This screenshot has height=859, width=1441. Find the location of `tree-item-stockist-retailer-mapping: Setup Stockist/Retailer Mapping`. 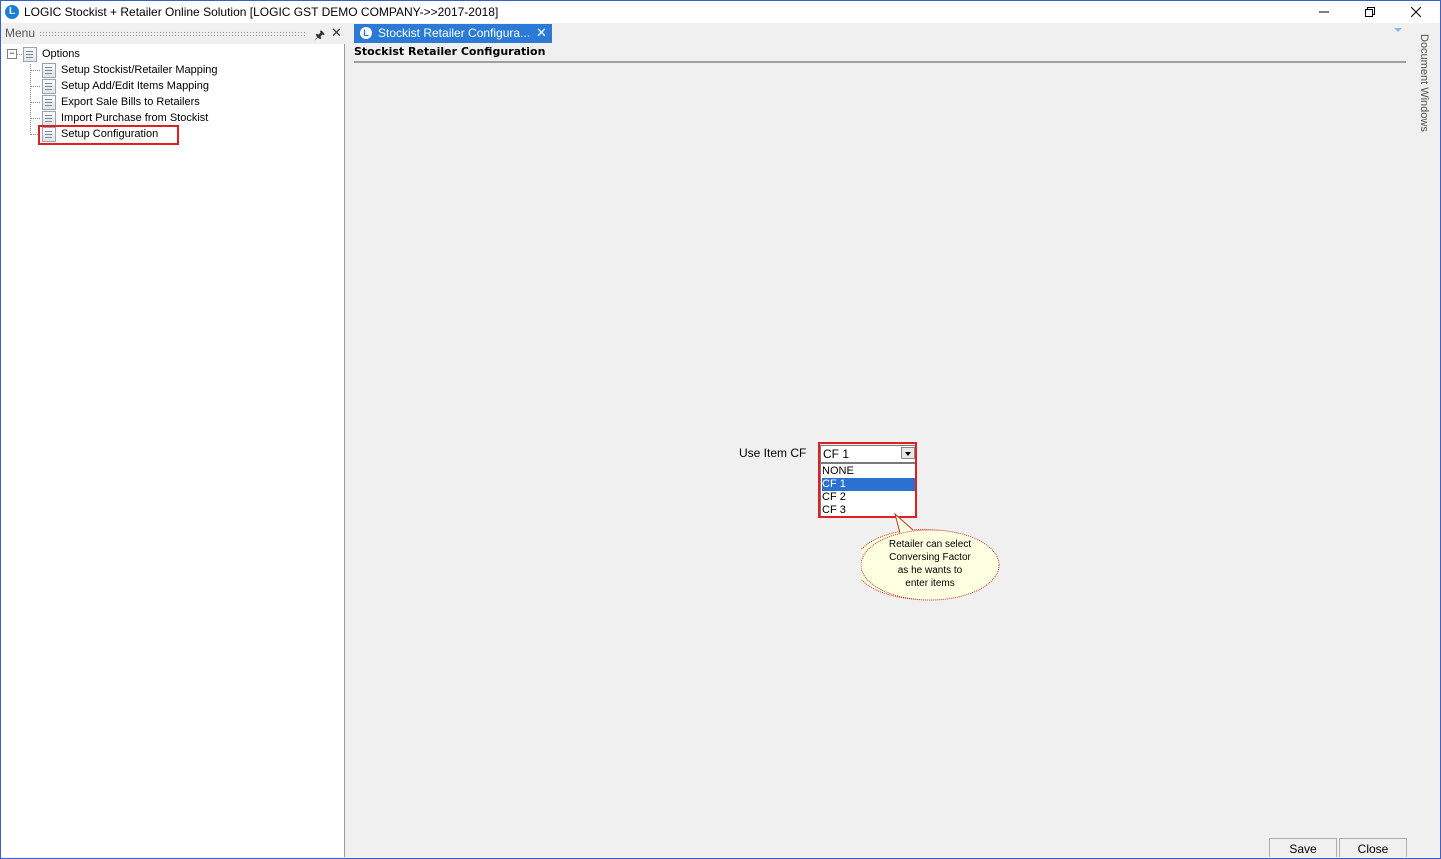

tree-item-stockist-retailer-mapping: Setup Stockist/Retailer Mapping is located at coordinates (139, 70).